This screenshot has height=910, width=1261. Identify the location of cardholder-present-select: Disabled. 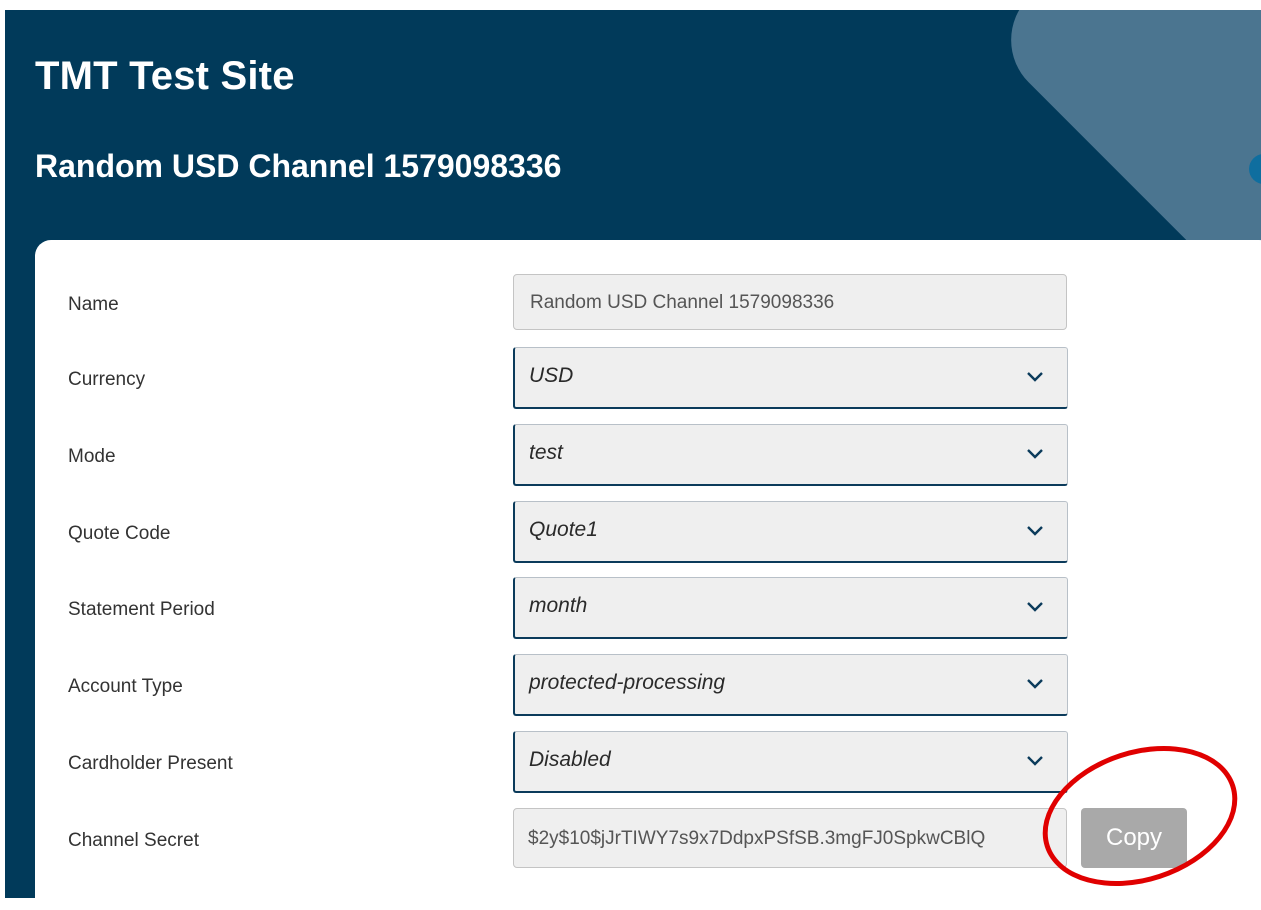
(790, 762).